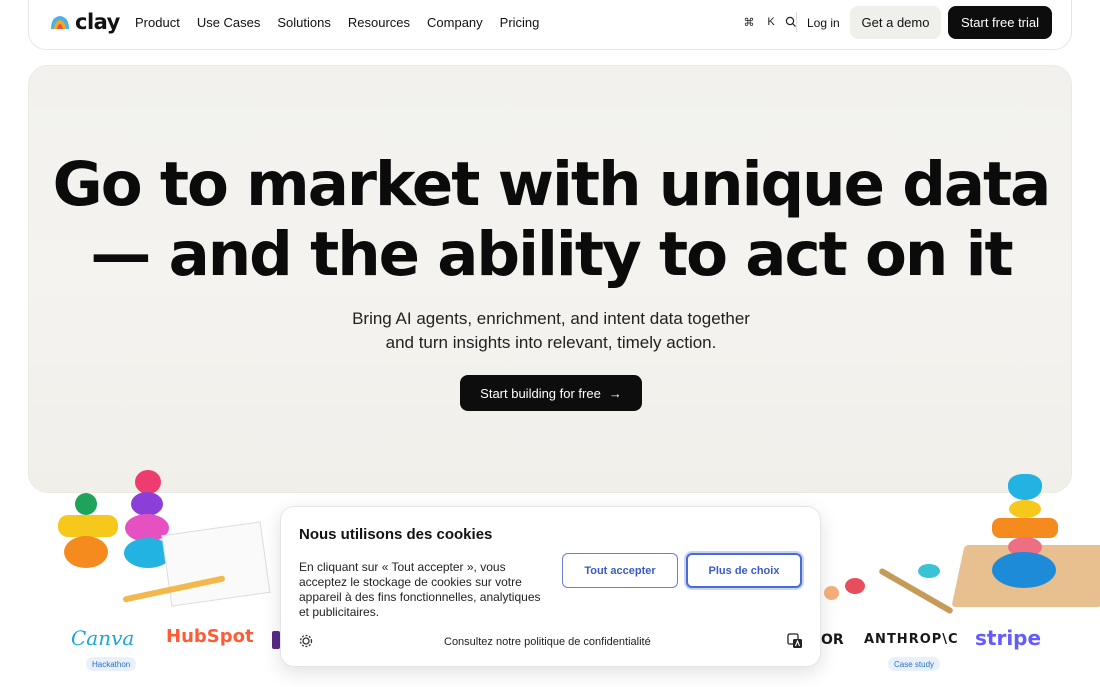 This screenshot has height=687, width=1100. I want to click on hero-title-line1: Go to market with unique data, so click(552, 184).